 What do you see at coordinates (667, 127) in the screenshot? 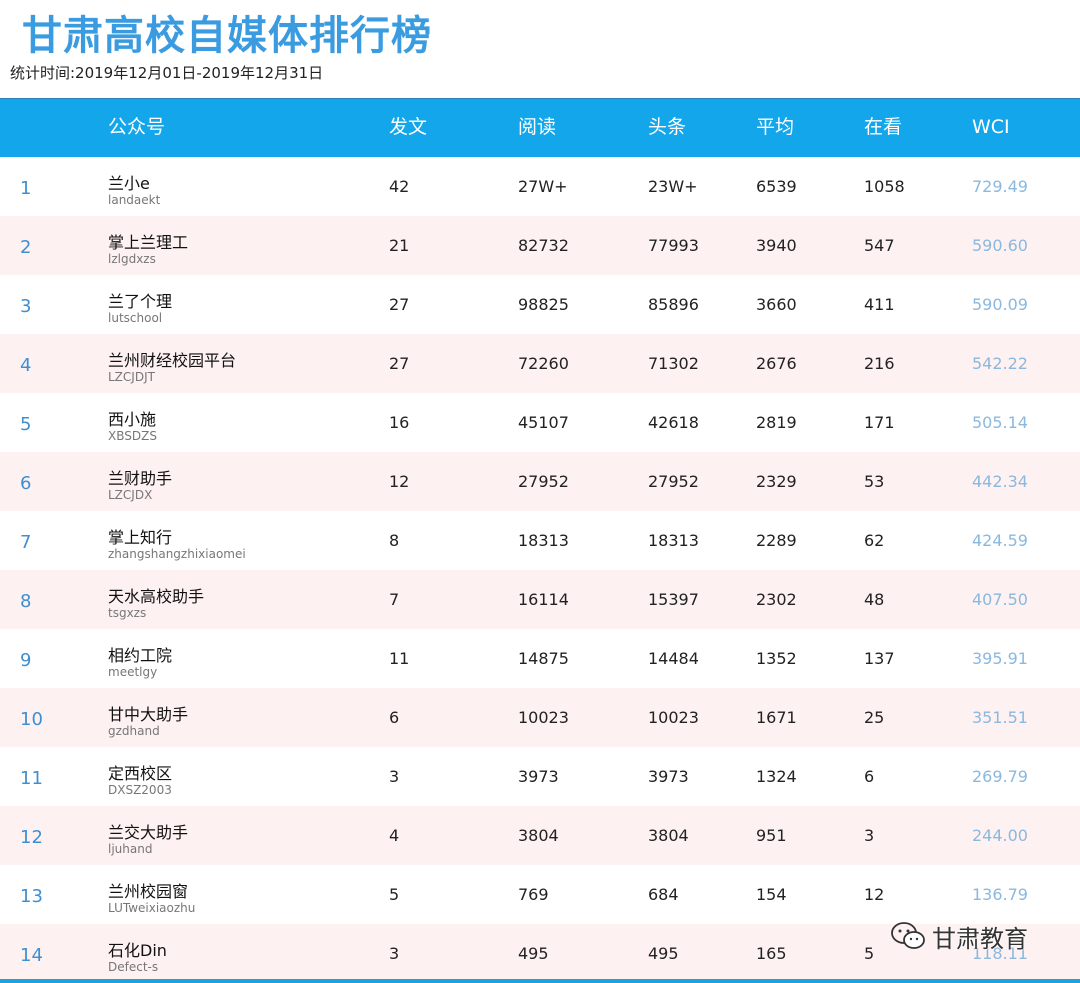
I see `header-headline: 头条` at bounding box center [667, 127].